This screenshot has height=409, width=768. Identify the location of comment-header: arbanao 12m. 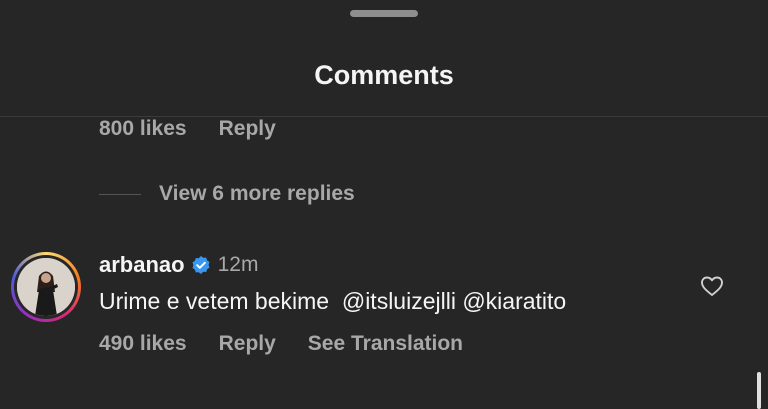
(178, 265).